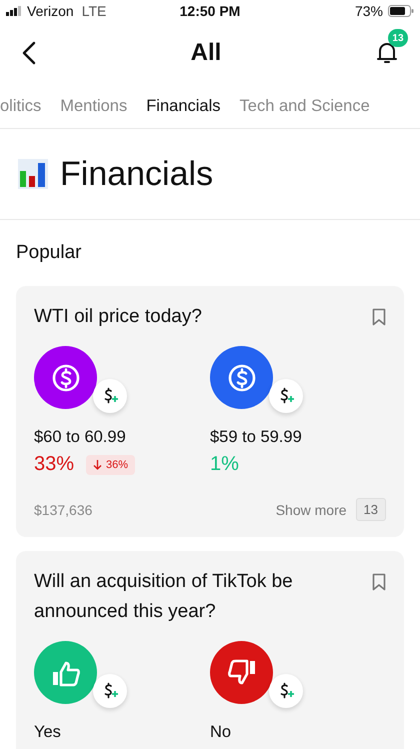 Image resolution: width=420 pixels, height=749 pixels. Describe the element at coordinates (164, 597) in the screenshot. I see `question-text: Will an acquisition of TikTok be announced this year?` at that location.